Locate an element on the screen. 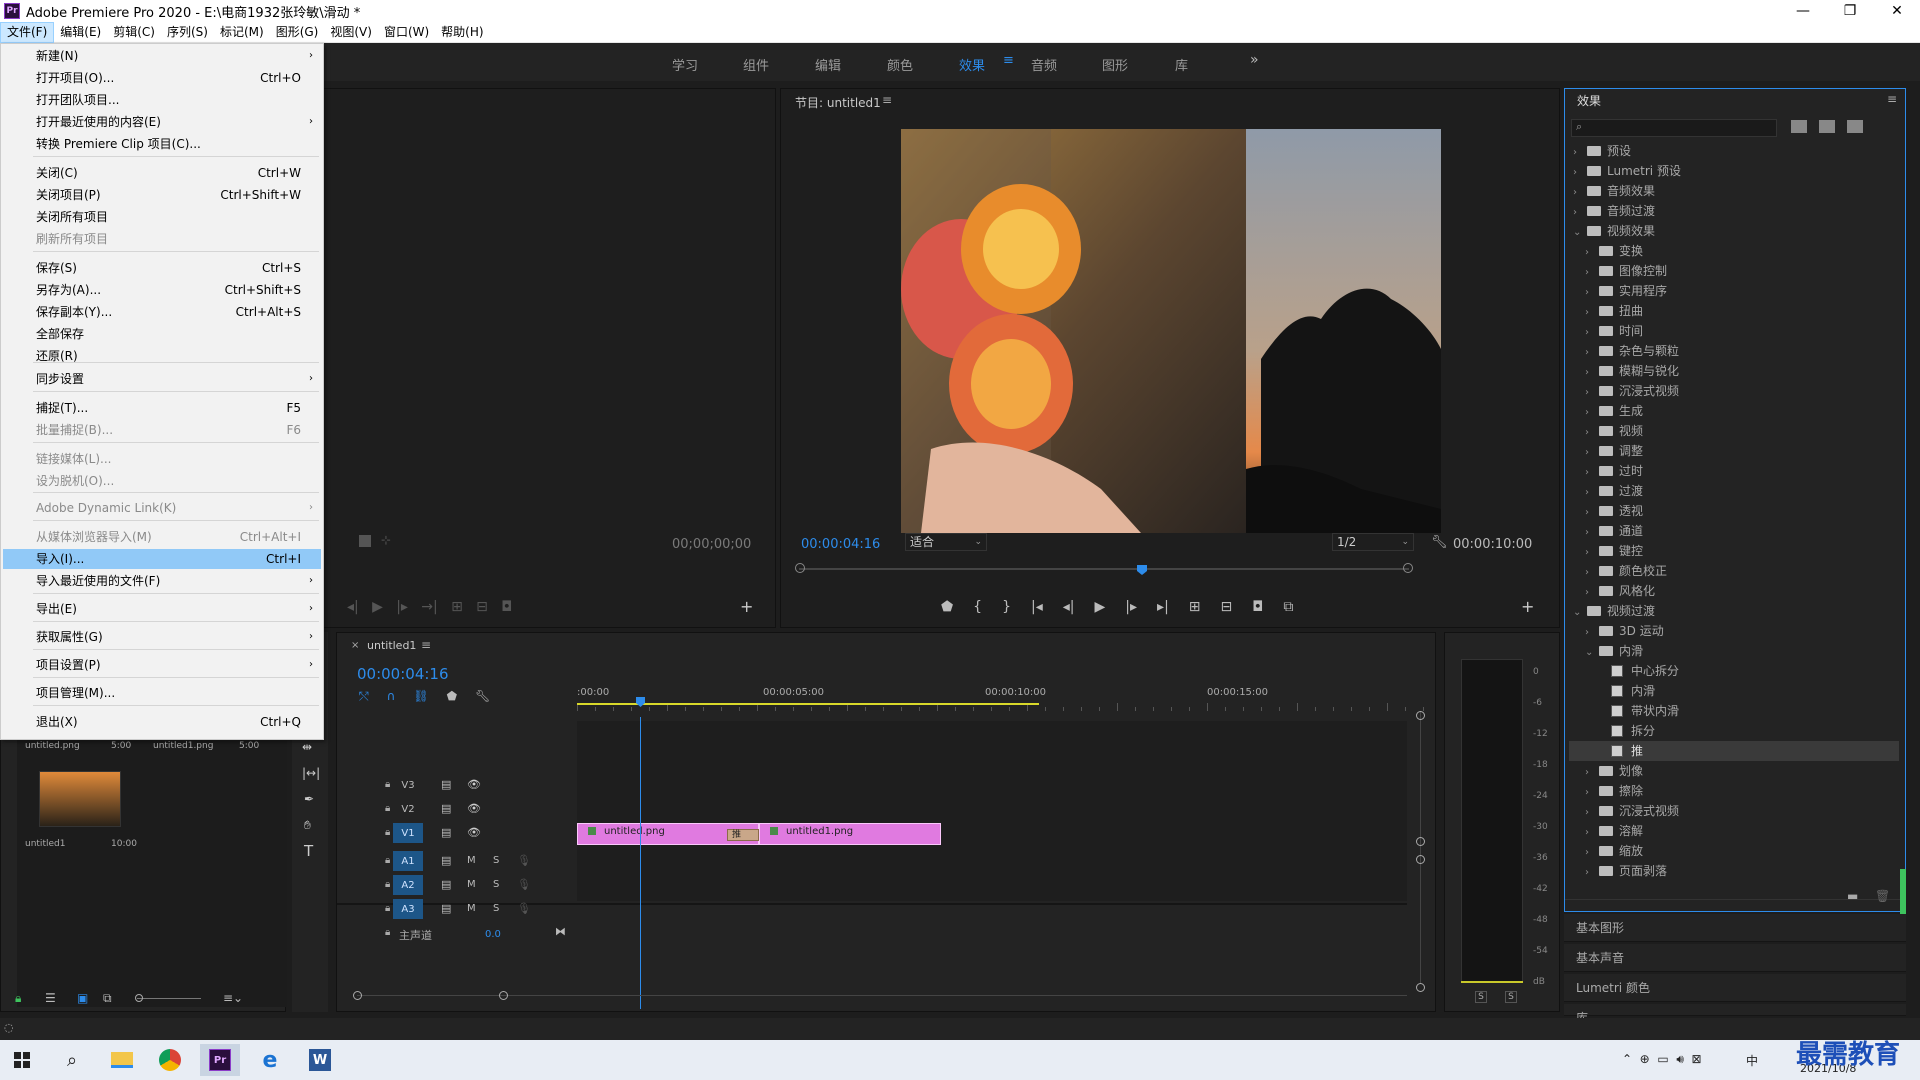  menu-3: 序列(S) is located at coordinates (187, 32).